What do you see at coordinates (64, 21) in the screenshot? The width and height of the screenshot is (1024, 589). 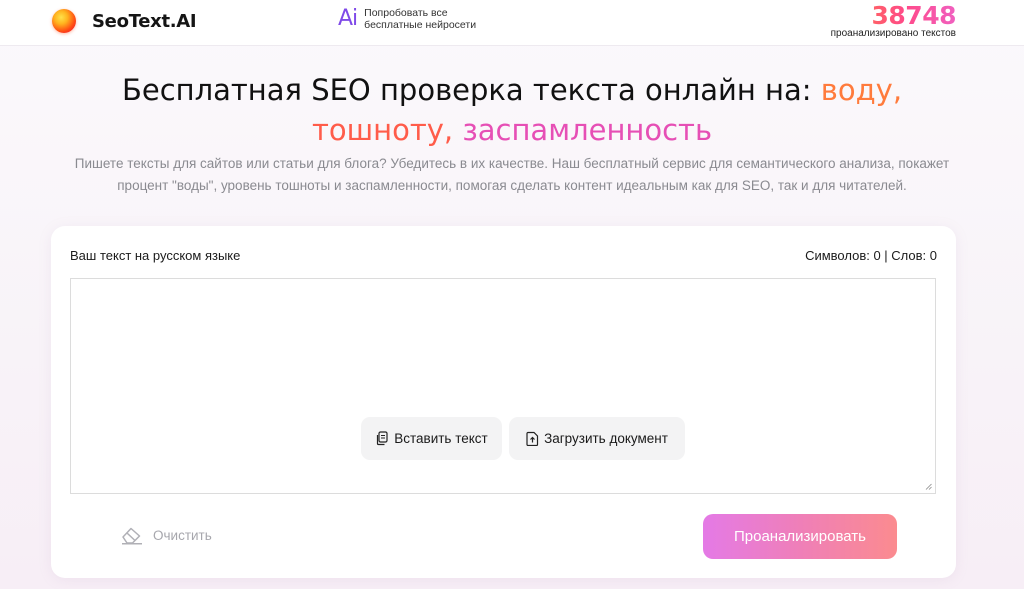 I see `logo-ball-icon` at bounding box center [64, 21].